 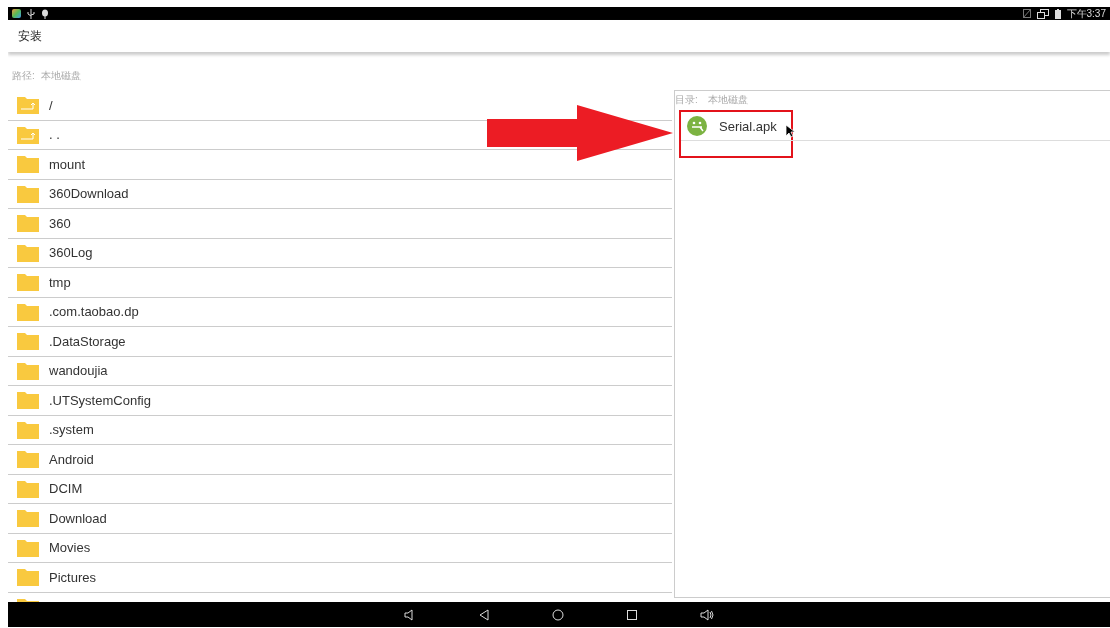 I want to click on folder-name: Download, so click(x=78, y=518).